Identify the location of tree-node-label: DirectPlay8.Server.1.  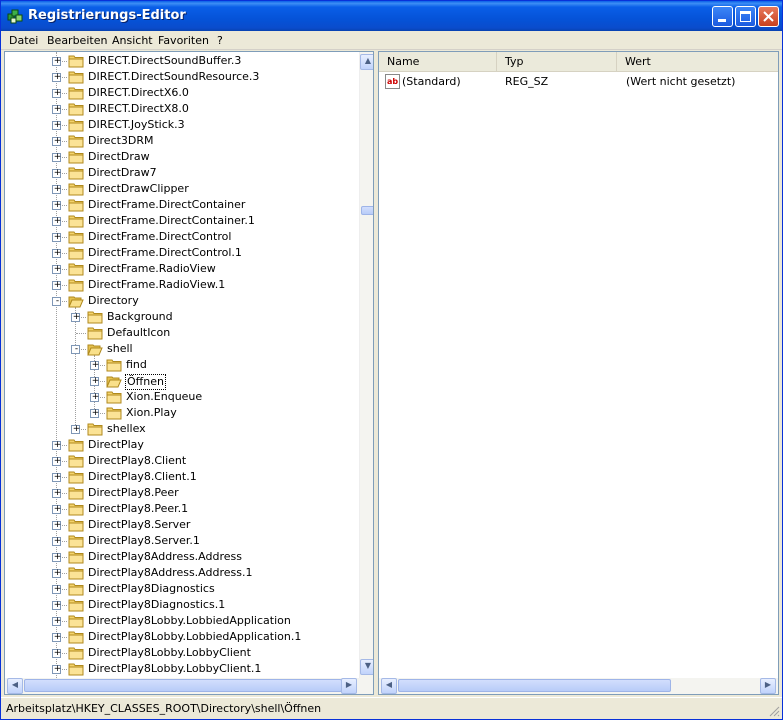
(144, 541).